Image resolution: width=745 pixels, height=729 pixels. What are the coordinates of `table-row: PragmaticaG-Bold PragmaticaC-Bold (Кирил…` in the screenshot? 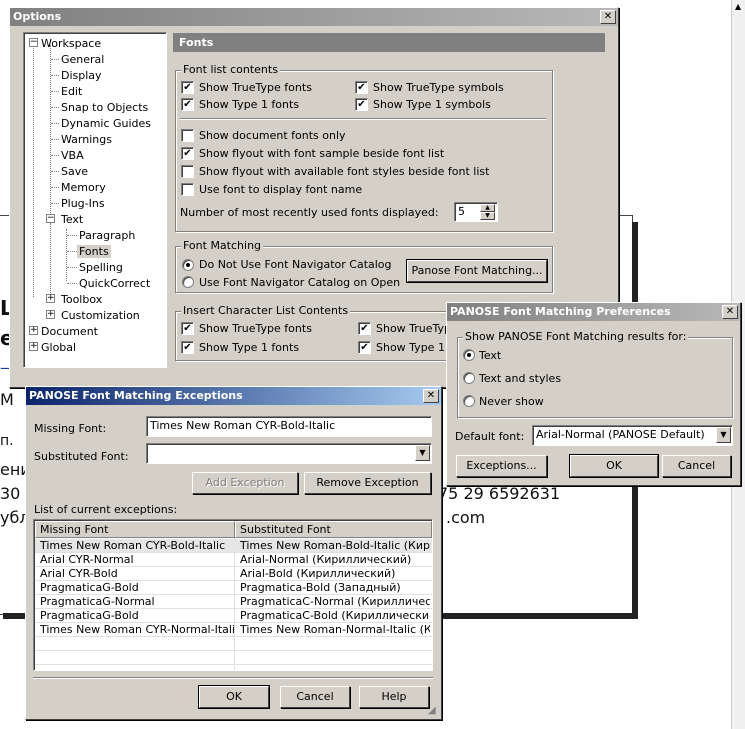 It's located at (233, 616).